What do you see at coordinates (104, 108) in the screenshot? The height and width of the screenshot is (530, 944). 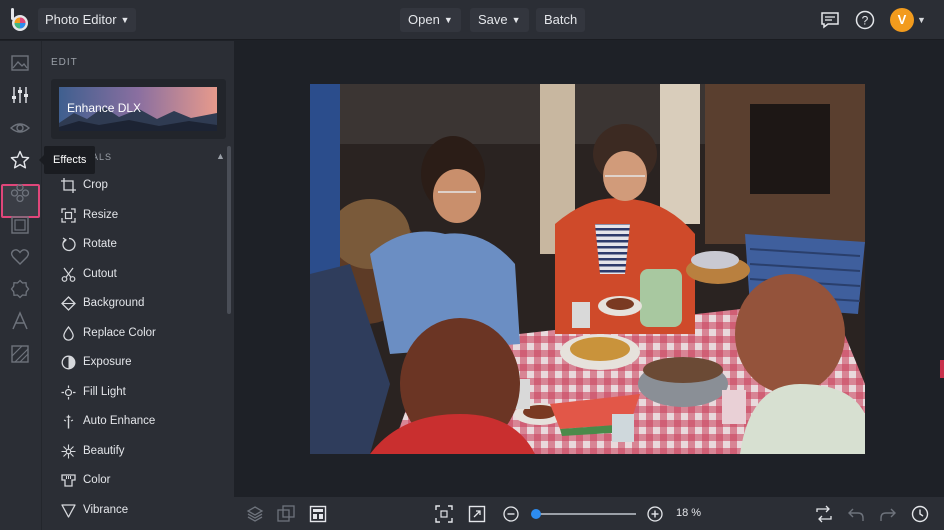 I see `enhance-dlx-label: Enhance DLX` at bounding box center [104, 108].